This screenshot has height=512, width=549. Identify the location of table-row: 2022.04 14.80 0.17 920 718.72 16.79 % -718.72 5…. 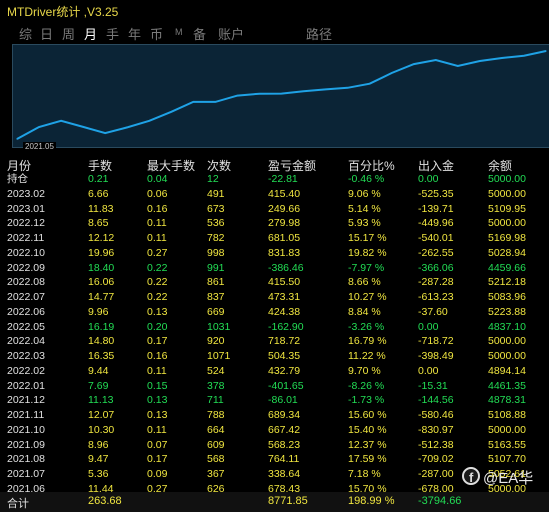
(274, 341).